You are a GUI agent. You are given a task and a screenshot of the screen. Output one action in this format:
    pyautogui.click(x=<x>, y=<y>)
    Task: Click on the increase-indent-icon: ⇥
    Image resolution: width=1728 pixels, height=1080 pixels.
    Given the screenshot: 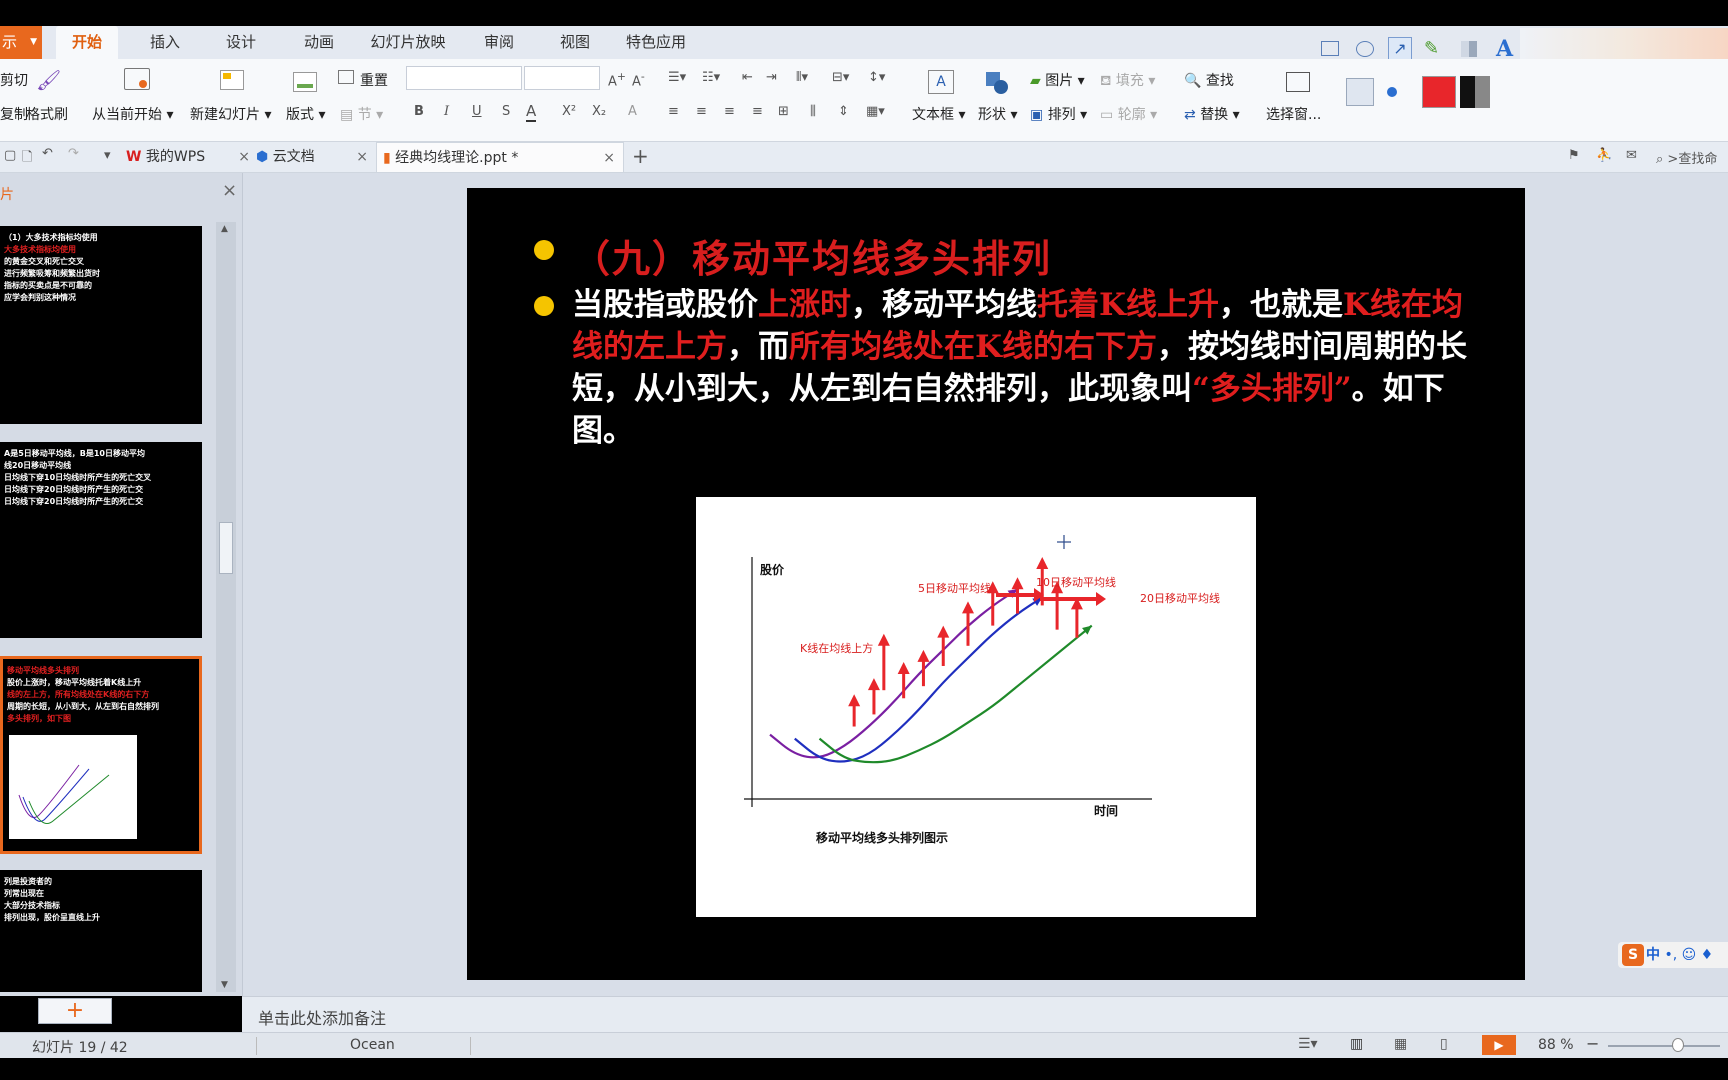 What is the action you would take?
    pyautogui.click(x=771, y=77)
    